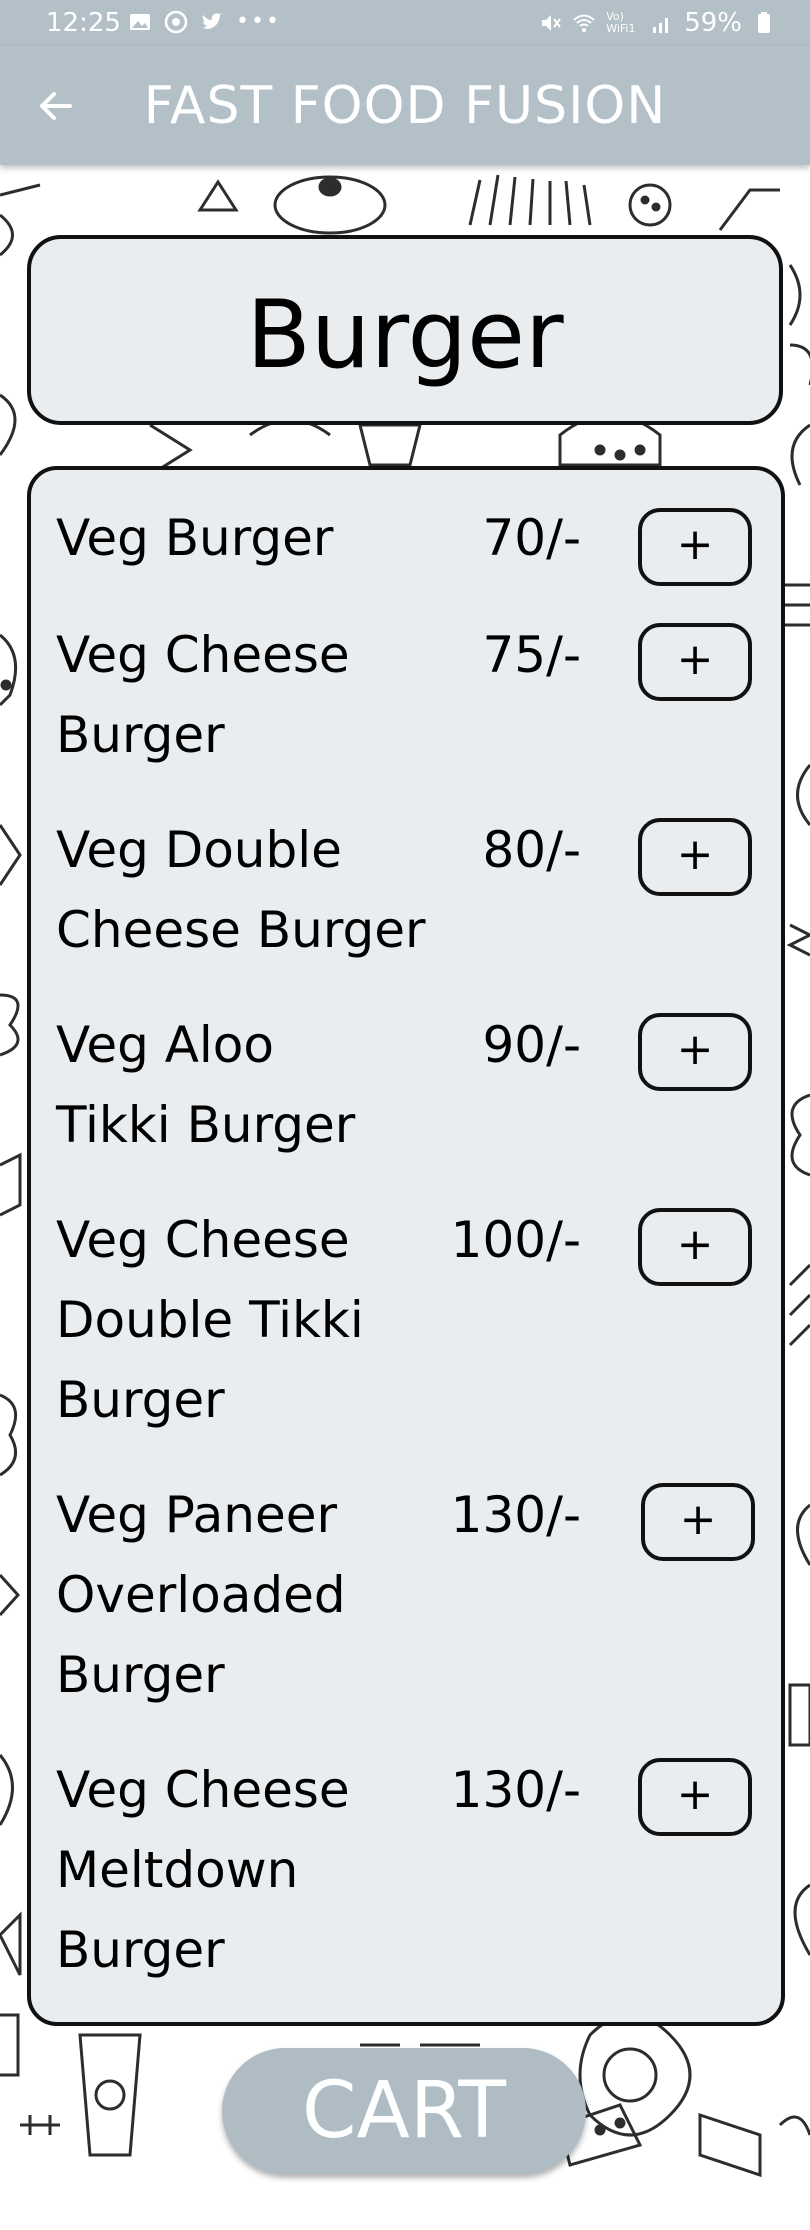 This screenshot has height=2230, width=810. I want to click on menu-item: Veg Cheese Burger 75/- +, so click(406, 695).